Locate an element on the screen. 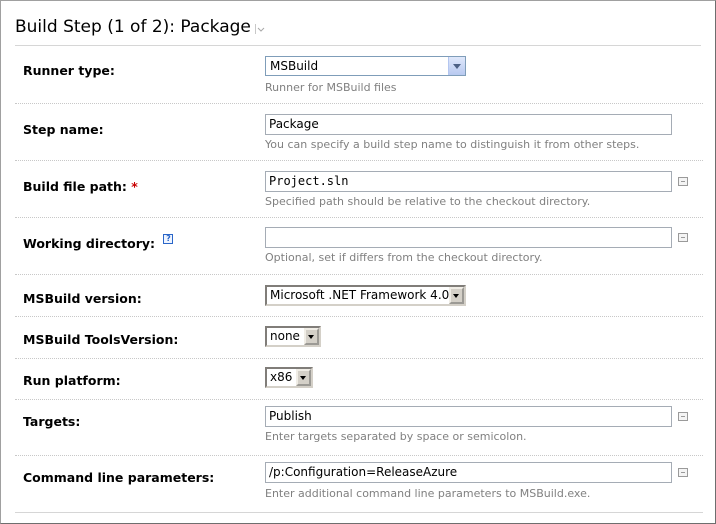  directory-chooser-icon is located at coordinates (683, 237).